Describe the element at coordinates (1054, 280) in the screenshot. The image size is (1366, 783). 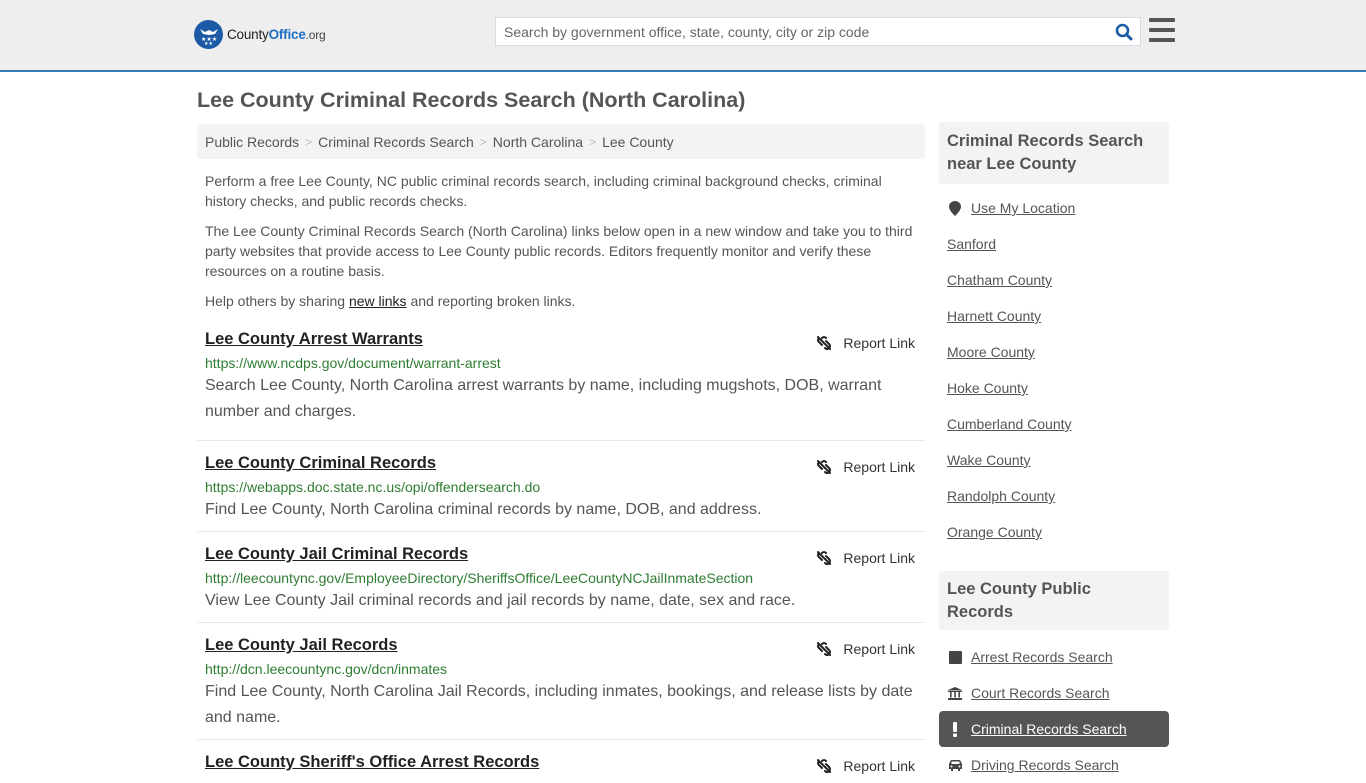
I see `nearby-item: Chatham County` at that location.